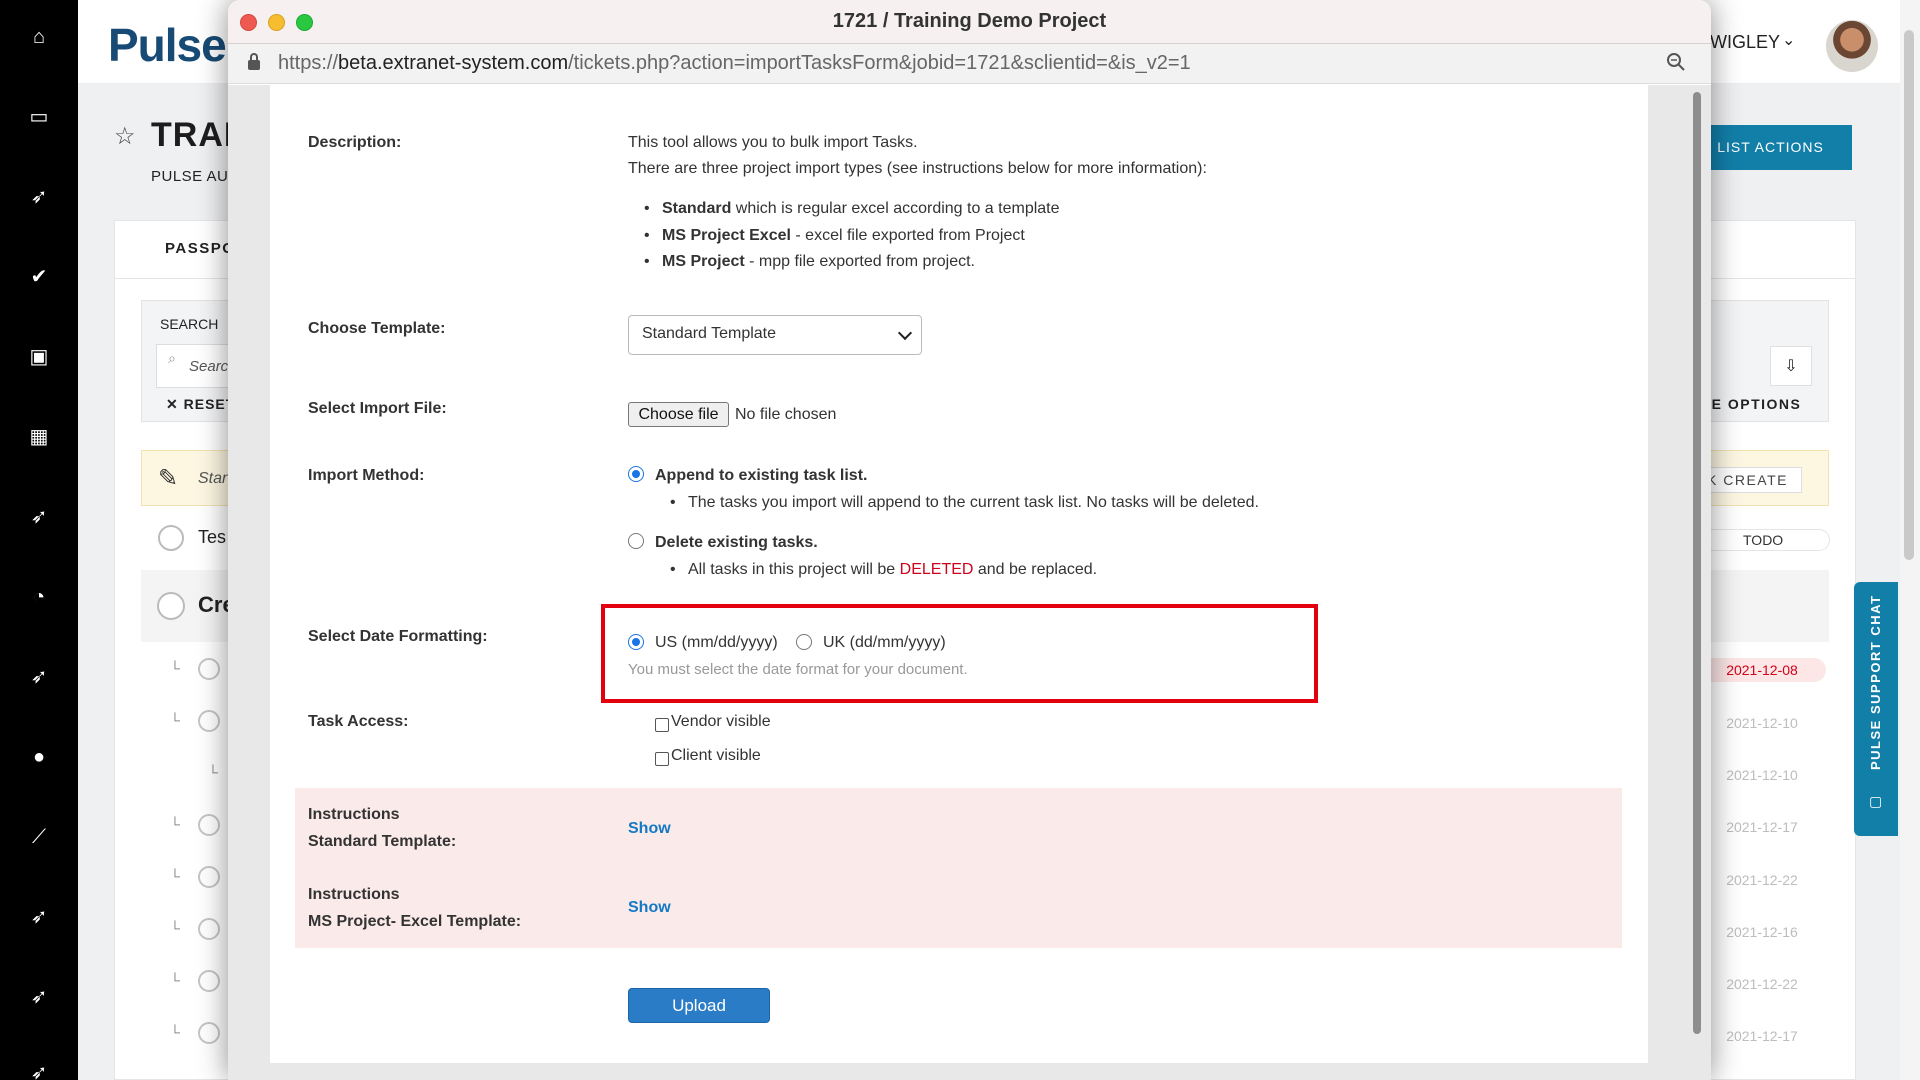 The height and width of the screenshot is (1080, 1920). I want to click on delete-radio, so click(636, 541).